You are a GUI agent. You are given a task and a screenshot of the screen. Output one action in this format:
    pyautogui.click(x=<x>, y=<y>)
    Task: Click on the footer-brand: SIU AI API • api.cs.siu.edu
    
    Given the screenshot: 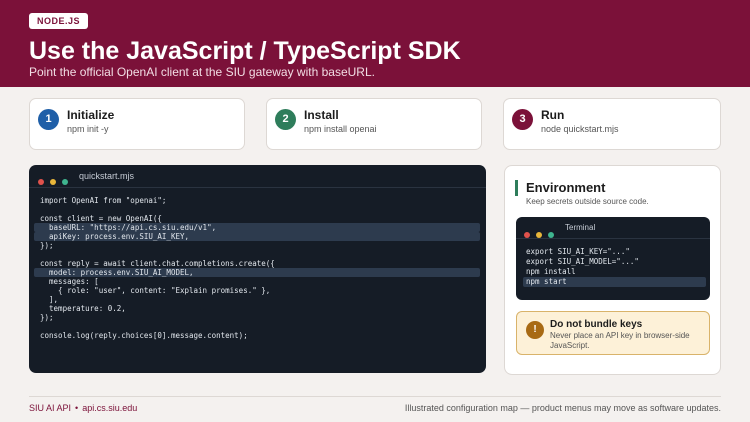 What is the action you would take?
    pyautogui.click(x=83, y=408)
    